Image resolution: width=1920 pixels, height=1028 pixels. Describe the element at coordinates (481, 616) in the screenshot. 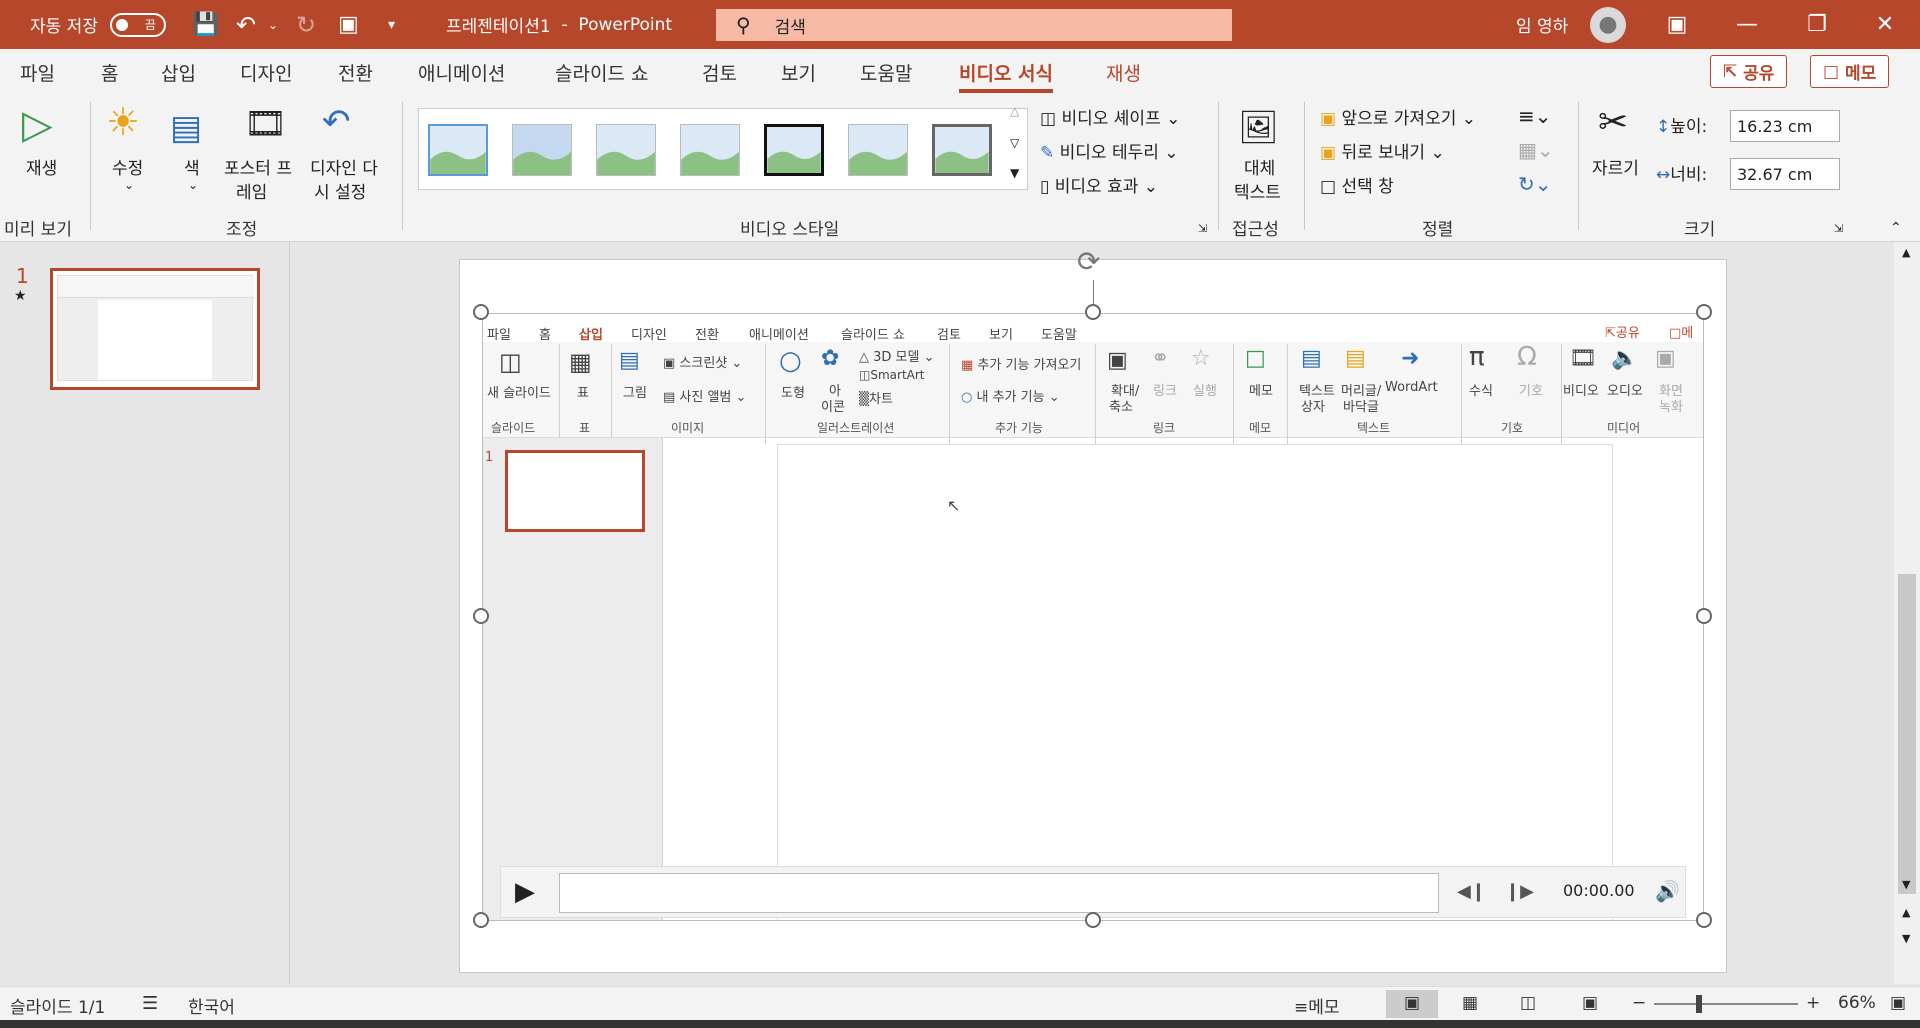

I see `resize-handle-w` at that location.